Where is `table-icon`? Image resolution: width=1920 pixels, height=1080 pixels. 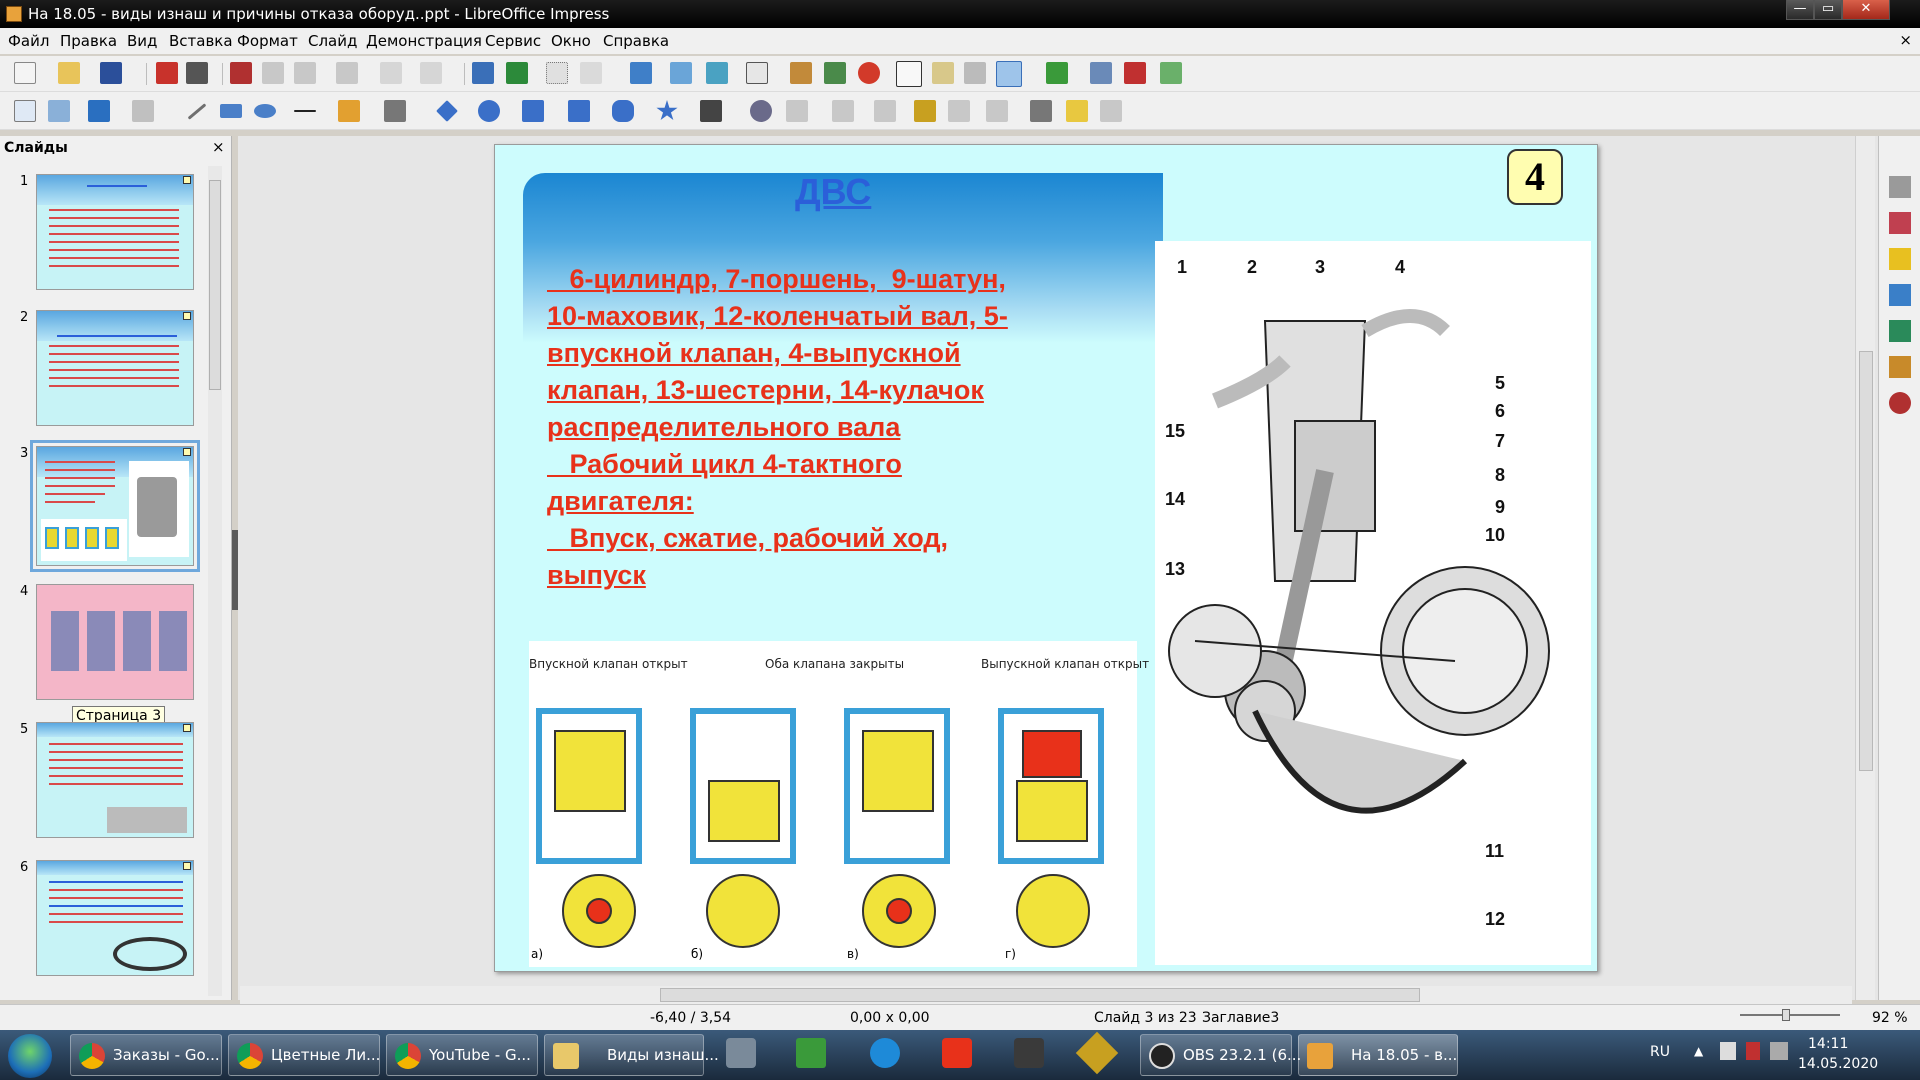 table-icon is located at coordinates (757, 73).